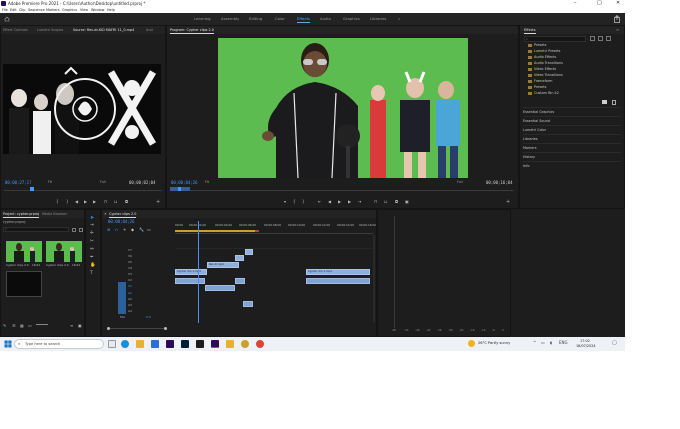 The width and height of the screenshot is (680, 429). What do you see at coordinates (141, 229) in the screenshot?
I see `timeline-settings-icon: 🔧` at bounding box center [141, 229].